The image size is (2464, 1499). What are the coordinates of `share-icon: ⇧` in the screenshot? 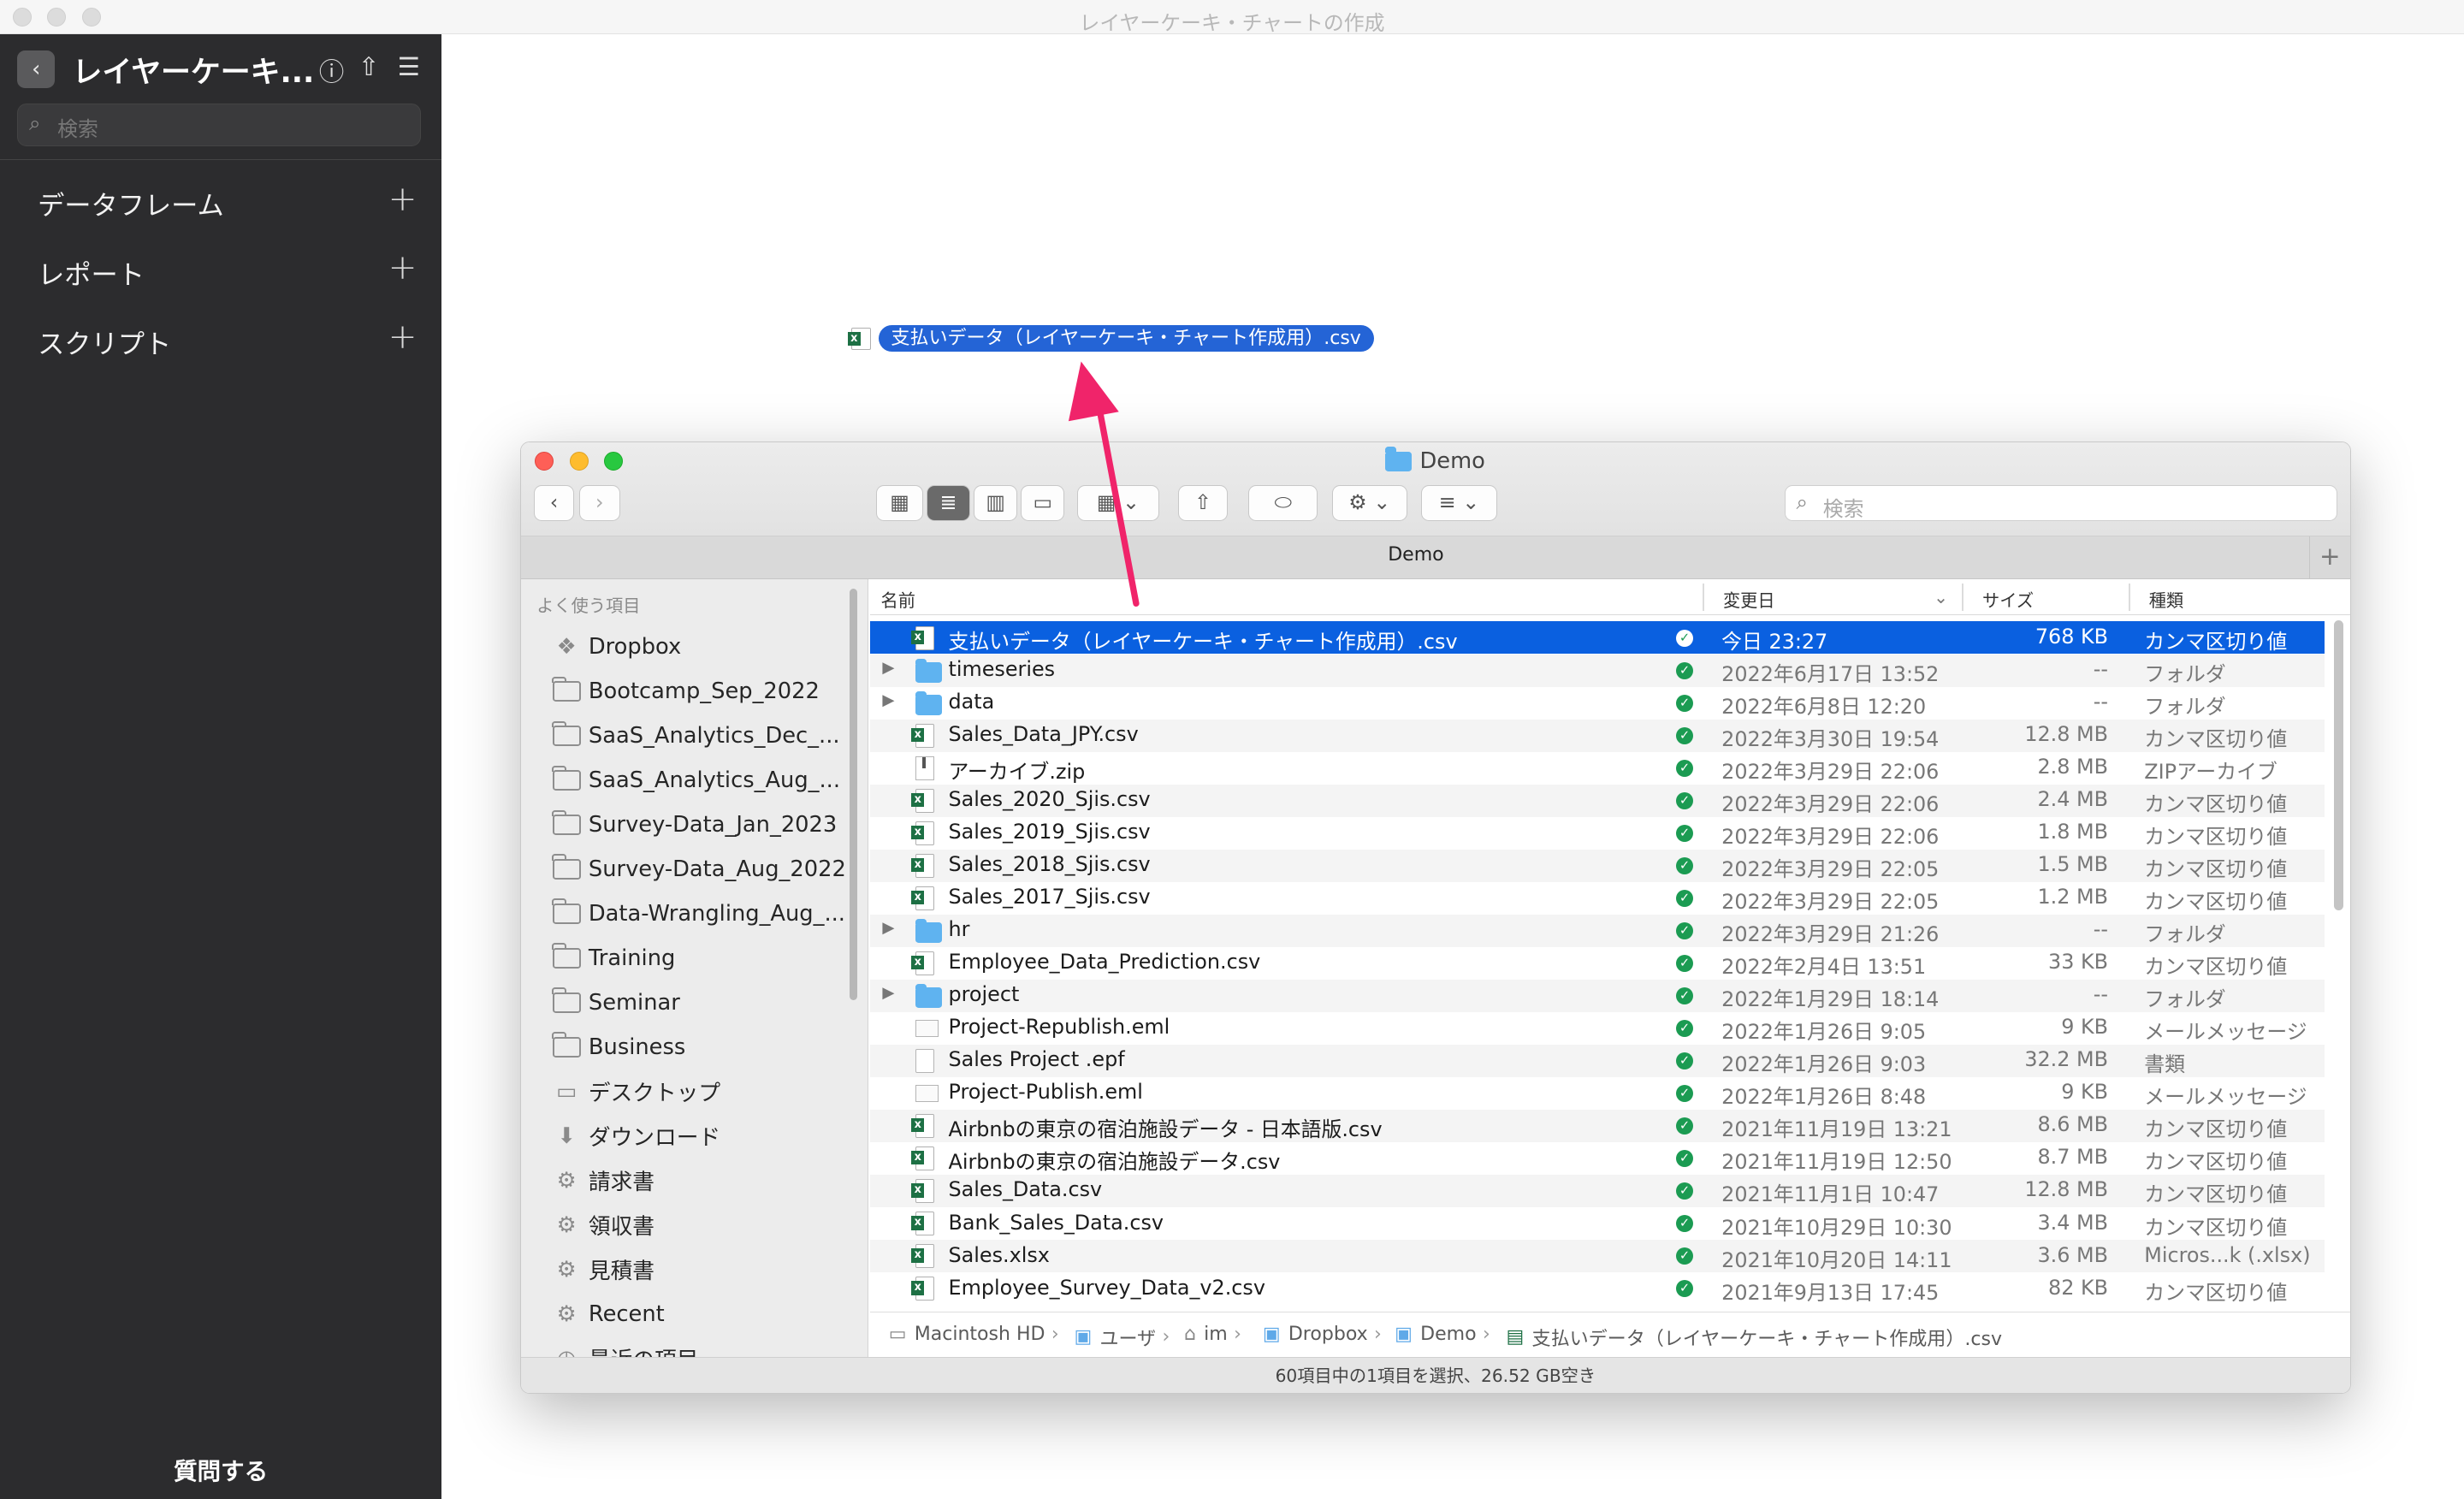 It's located at (369, 66).